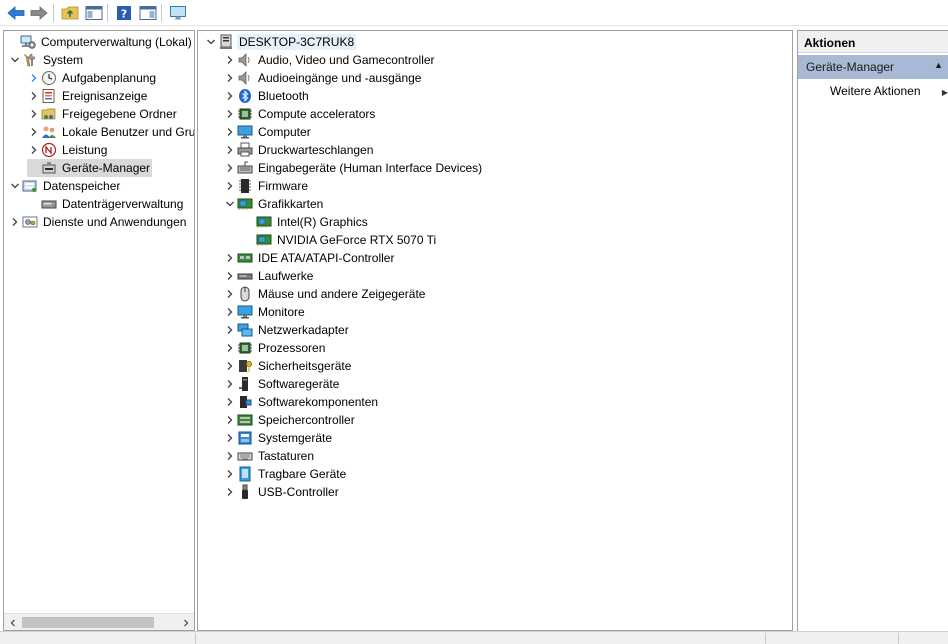 Image resolution: width=948 pixels, height=644 pixels. I want to click on device-category: Audio, Video und Gamecontroller, so click(330, 60).